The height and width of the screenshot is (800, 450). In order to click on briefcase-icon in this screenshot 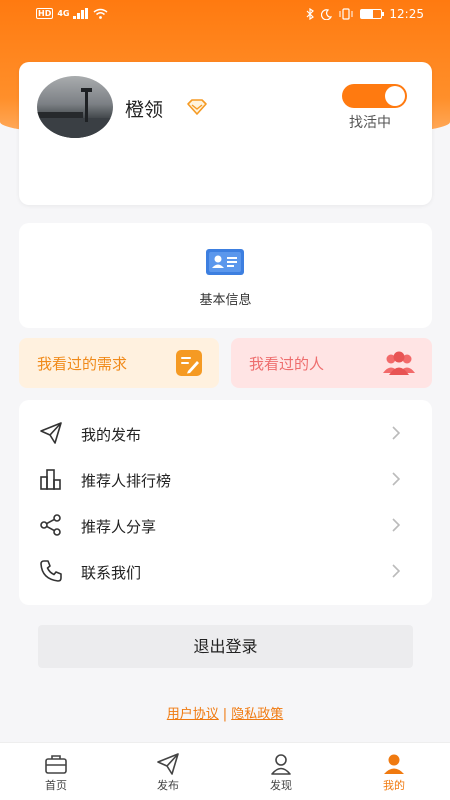, I will do `click(56, 764)`.